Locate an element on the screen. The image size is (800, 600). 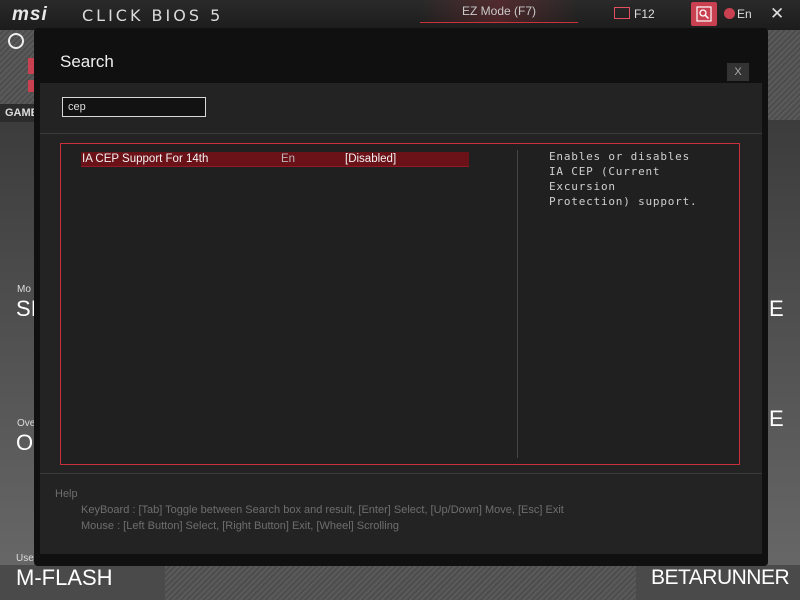
dialog-title: Search is located at coordinates (87, 61).